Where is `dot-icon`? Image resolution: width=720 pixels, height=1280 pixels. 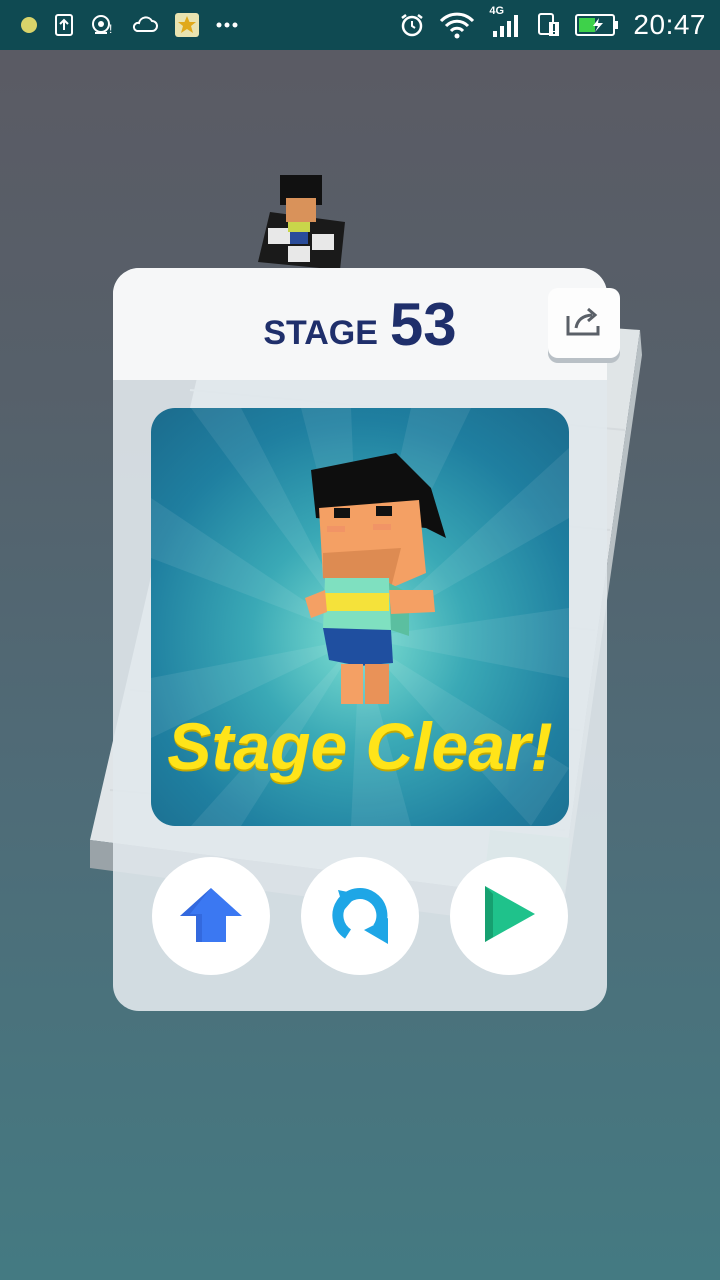 dot-icon is located at coordinates (29, 25).